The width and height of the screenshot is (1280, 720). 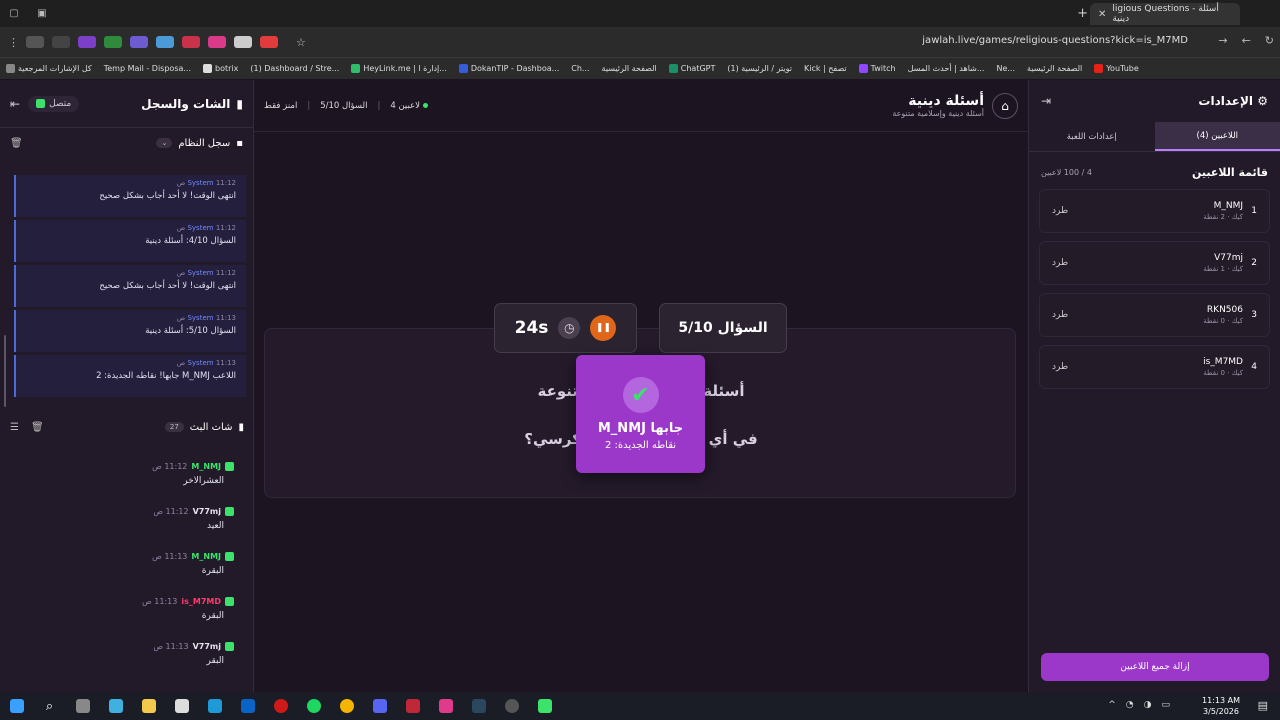 What do you see at coordinates (379, 706) in the screenshot?
I see `discord-icon` at bounding box center [379, 706].